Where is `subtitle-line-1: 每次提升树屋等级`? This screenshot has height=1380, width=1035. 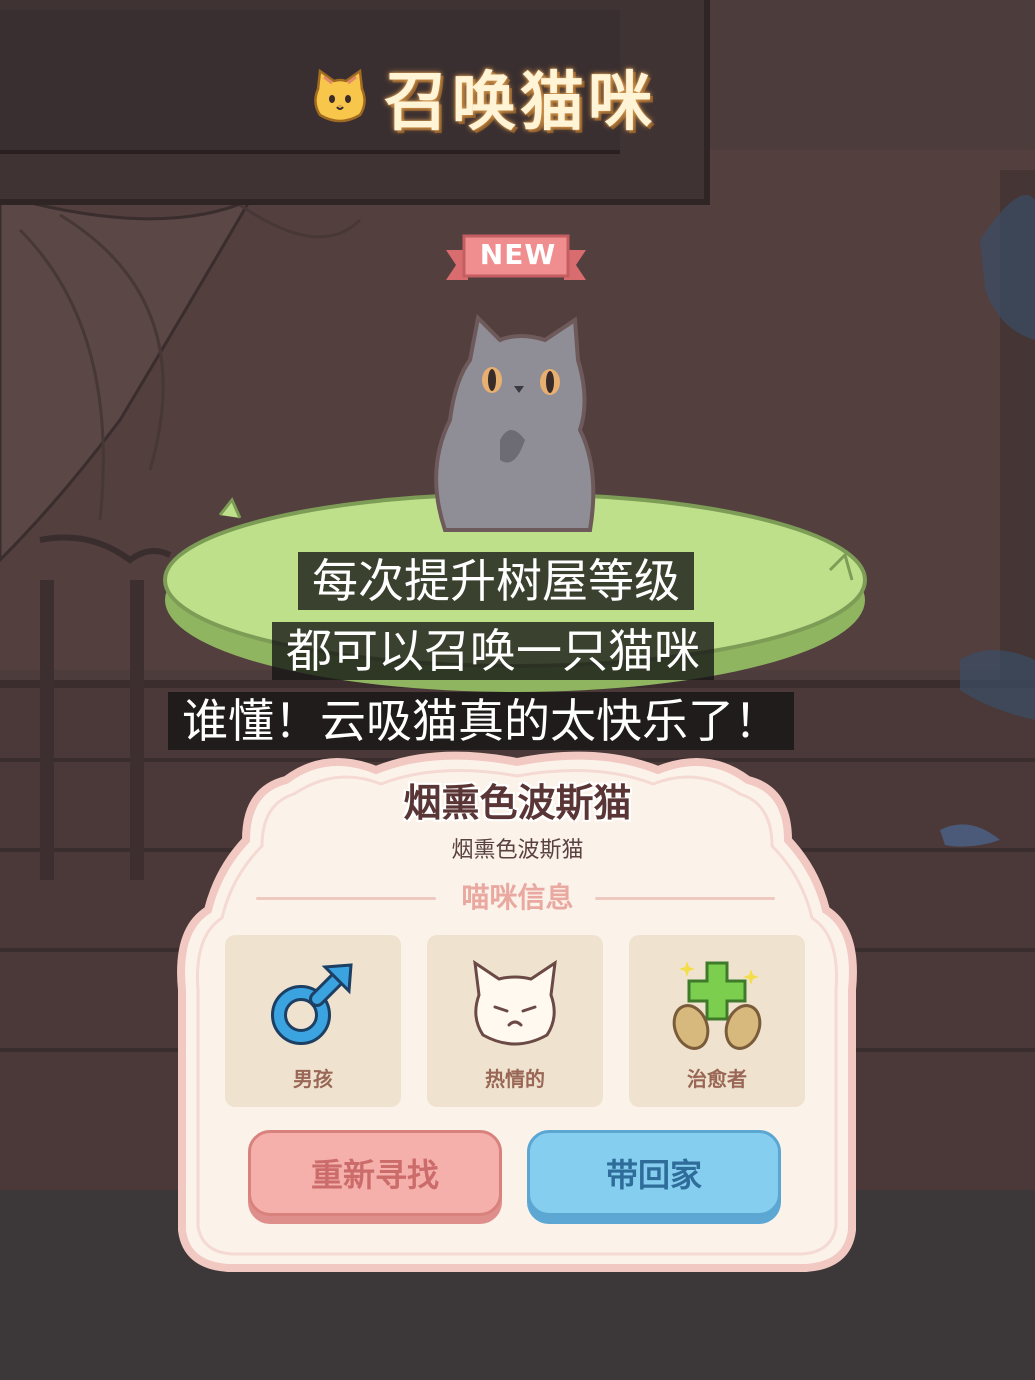 subtitle-line-1: 每次提升树屋等级 is located at coordinates (496, 581).